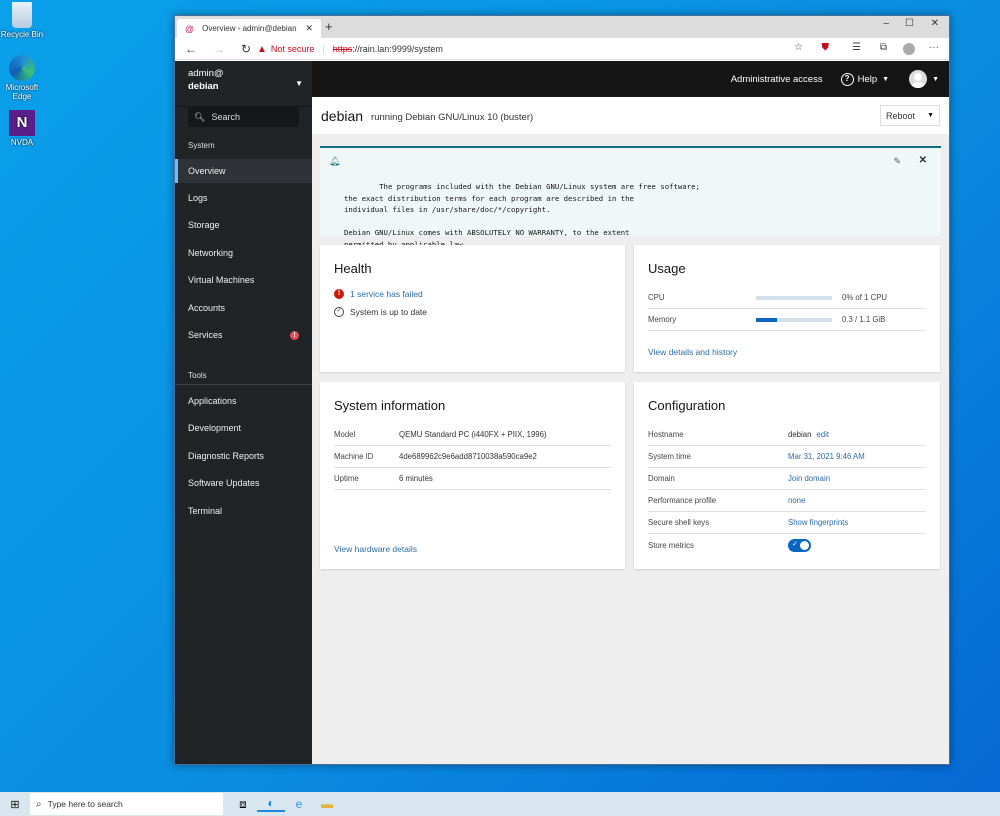 The height and width of the screenshot is (816, 1000). I want to click on sidebar-item-label: Software Updates, so click(224, 483).